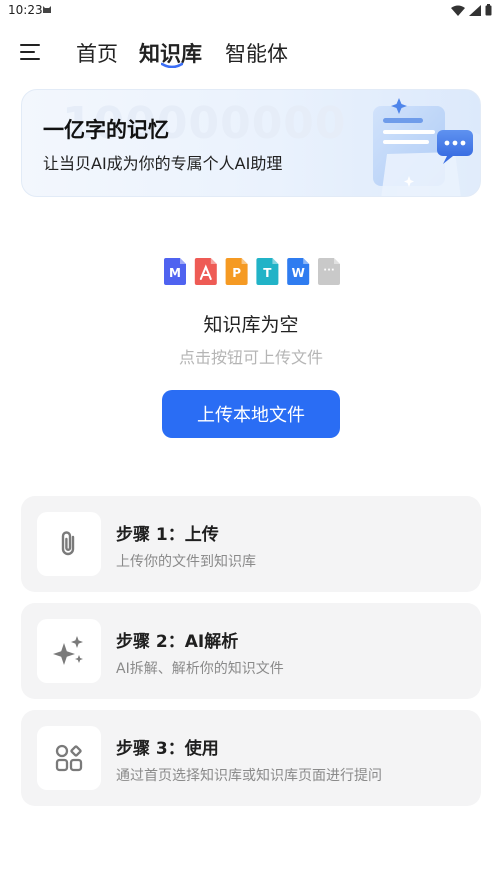 This screenshot has height=892, width=502. Describe the element at coordinates (200, 669) in the screenshot. I see `step-description: AI拆解、解析你的知识文件` at that location.